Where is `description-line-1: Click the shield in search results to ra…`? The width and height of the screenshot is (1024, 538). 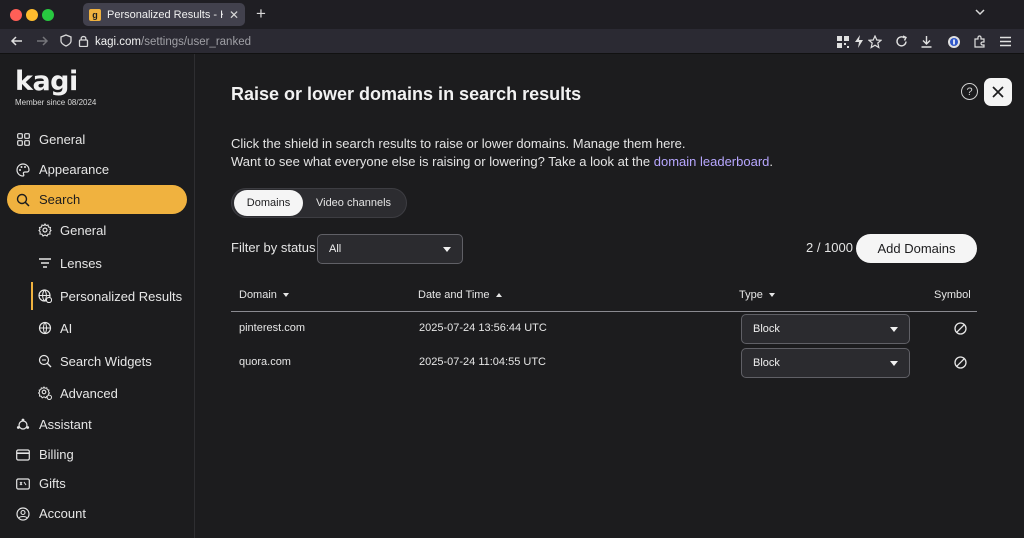 description-line-1: Click the shield in search results to ra… is located at coordinates (458, 143).